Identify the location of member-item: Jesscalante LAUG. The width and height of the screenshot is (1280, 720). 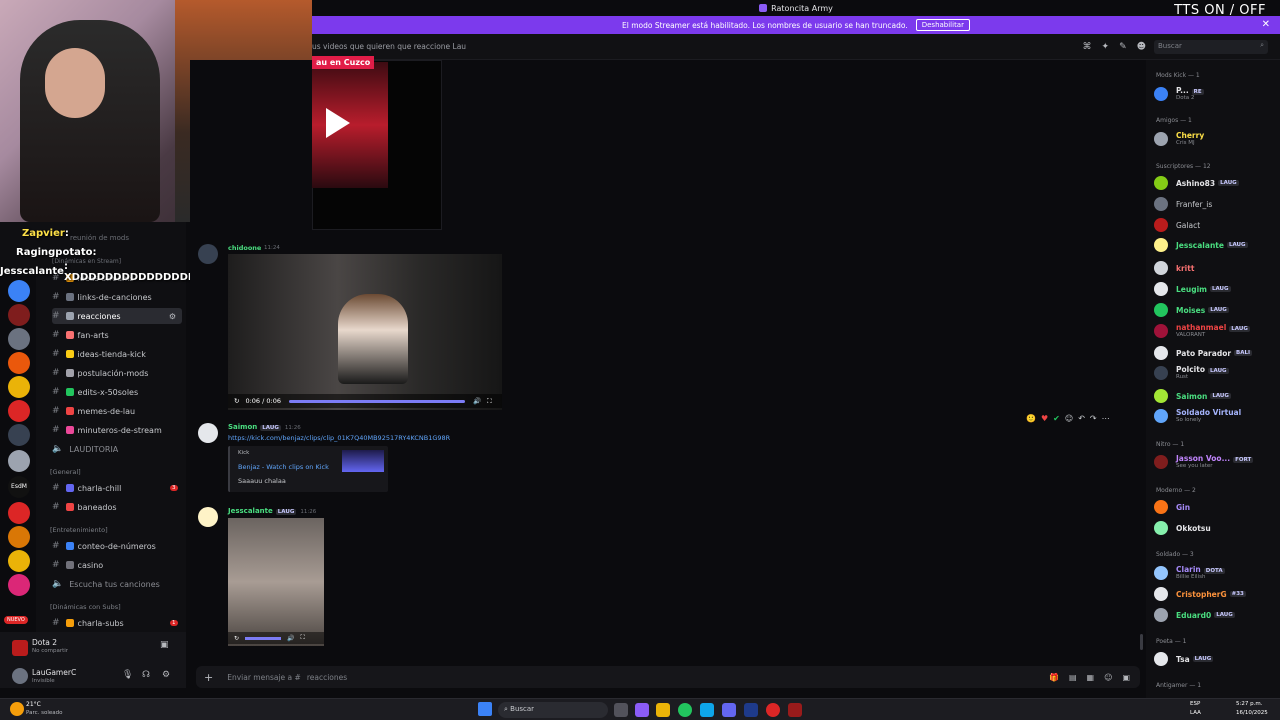
(1201, 245).